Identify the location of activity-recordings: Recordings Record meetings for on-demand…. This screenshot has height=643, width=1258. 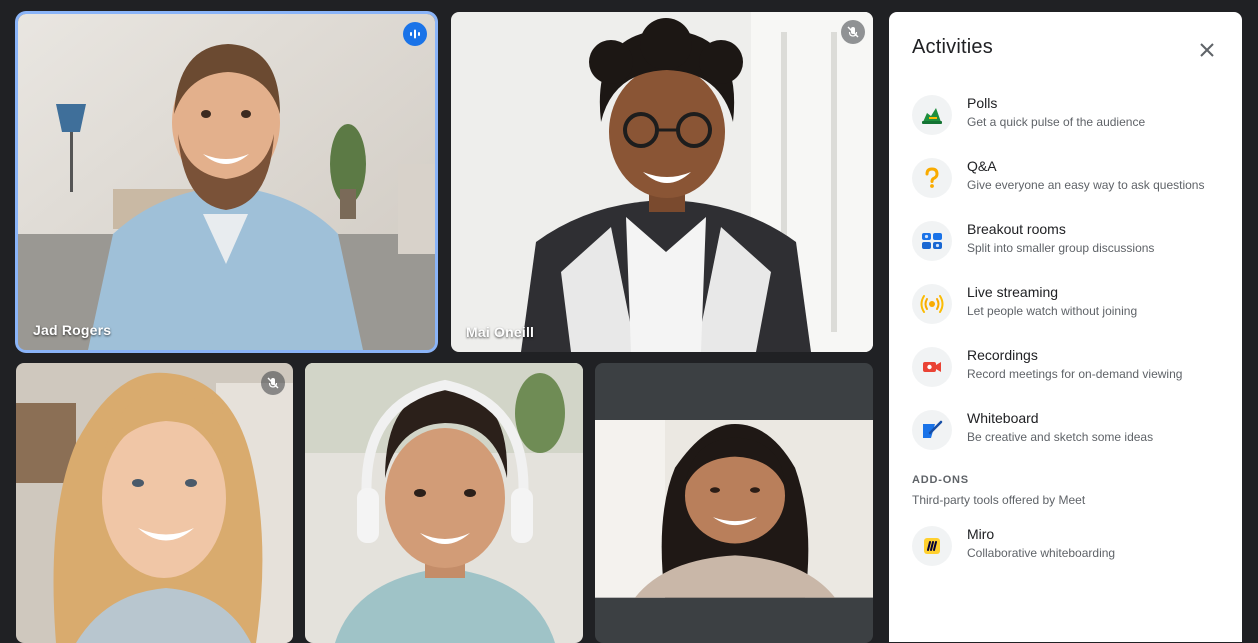
(1065, 377).